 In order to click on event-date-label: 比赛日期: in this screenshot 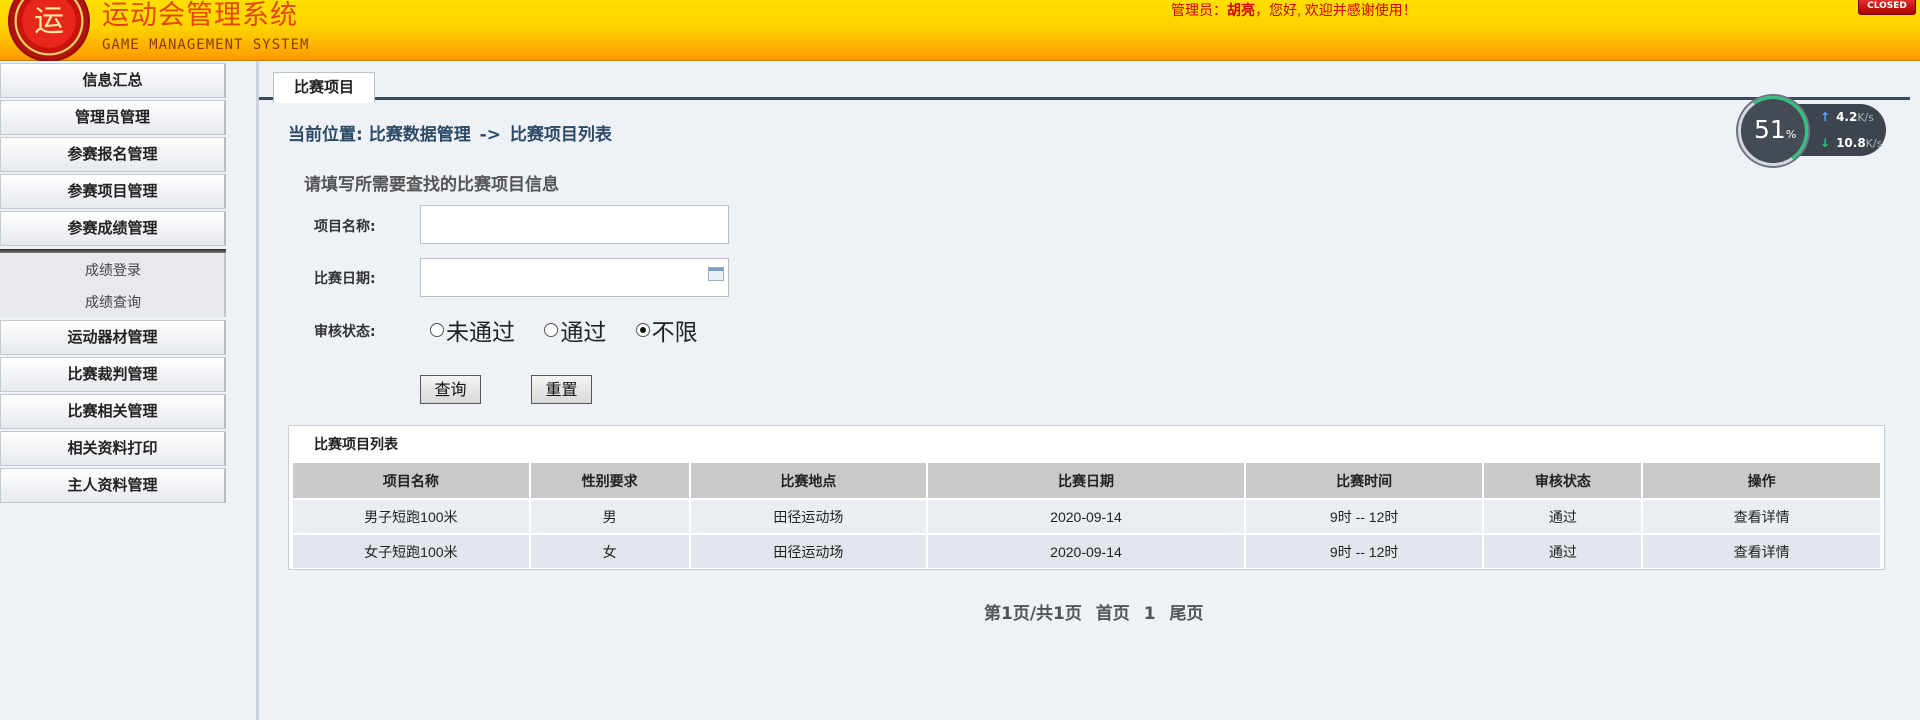, I will do `click(345, 279)`.